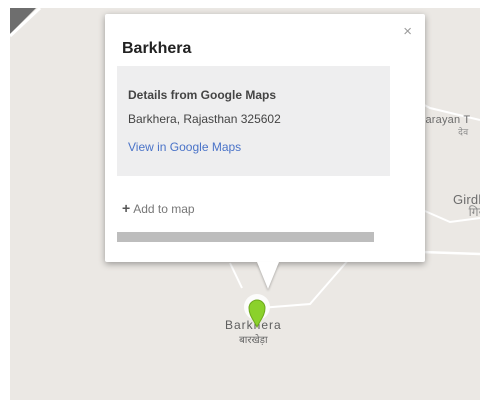  Describe the element at coordinates (407, 31) in the screenshot. I see `close-button: ×` at that location.